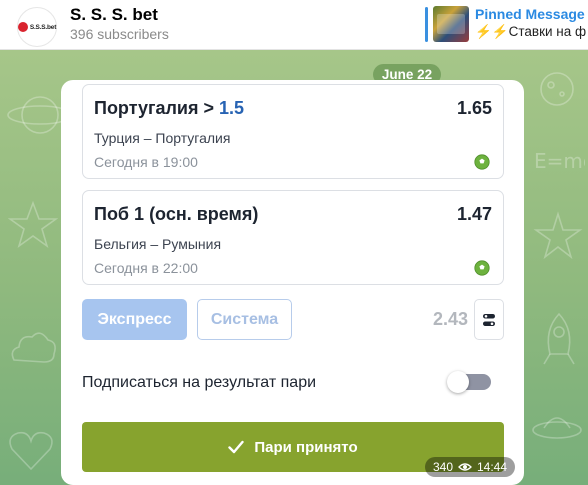 The image size is (588, 485). I want to click on message-meta: 340 14:44, so click(470, 467).